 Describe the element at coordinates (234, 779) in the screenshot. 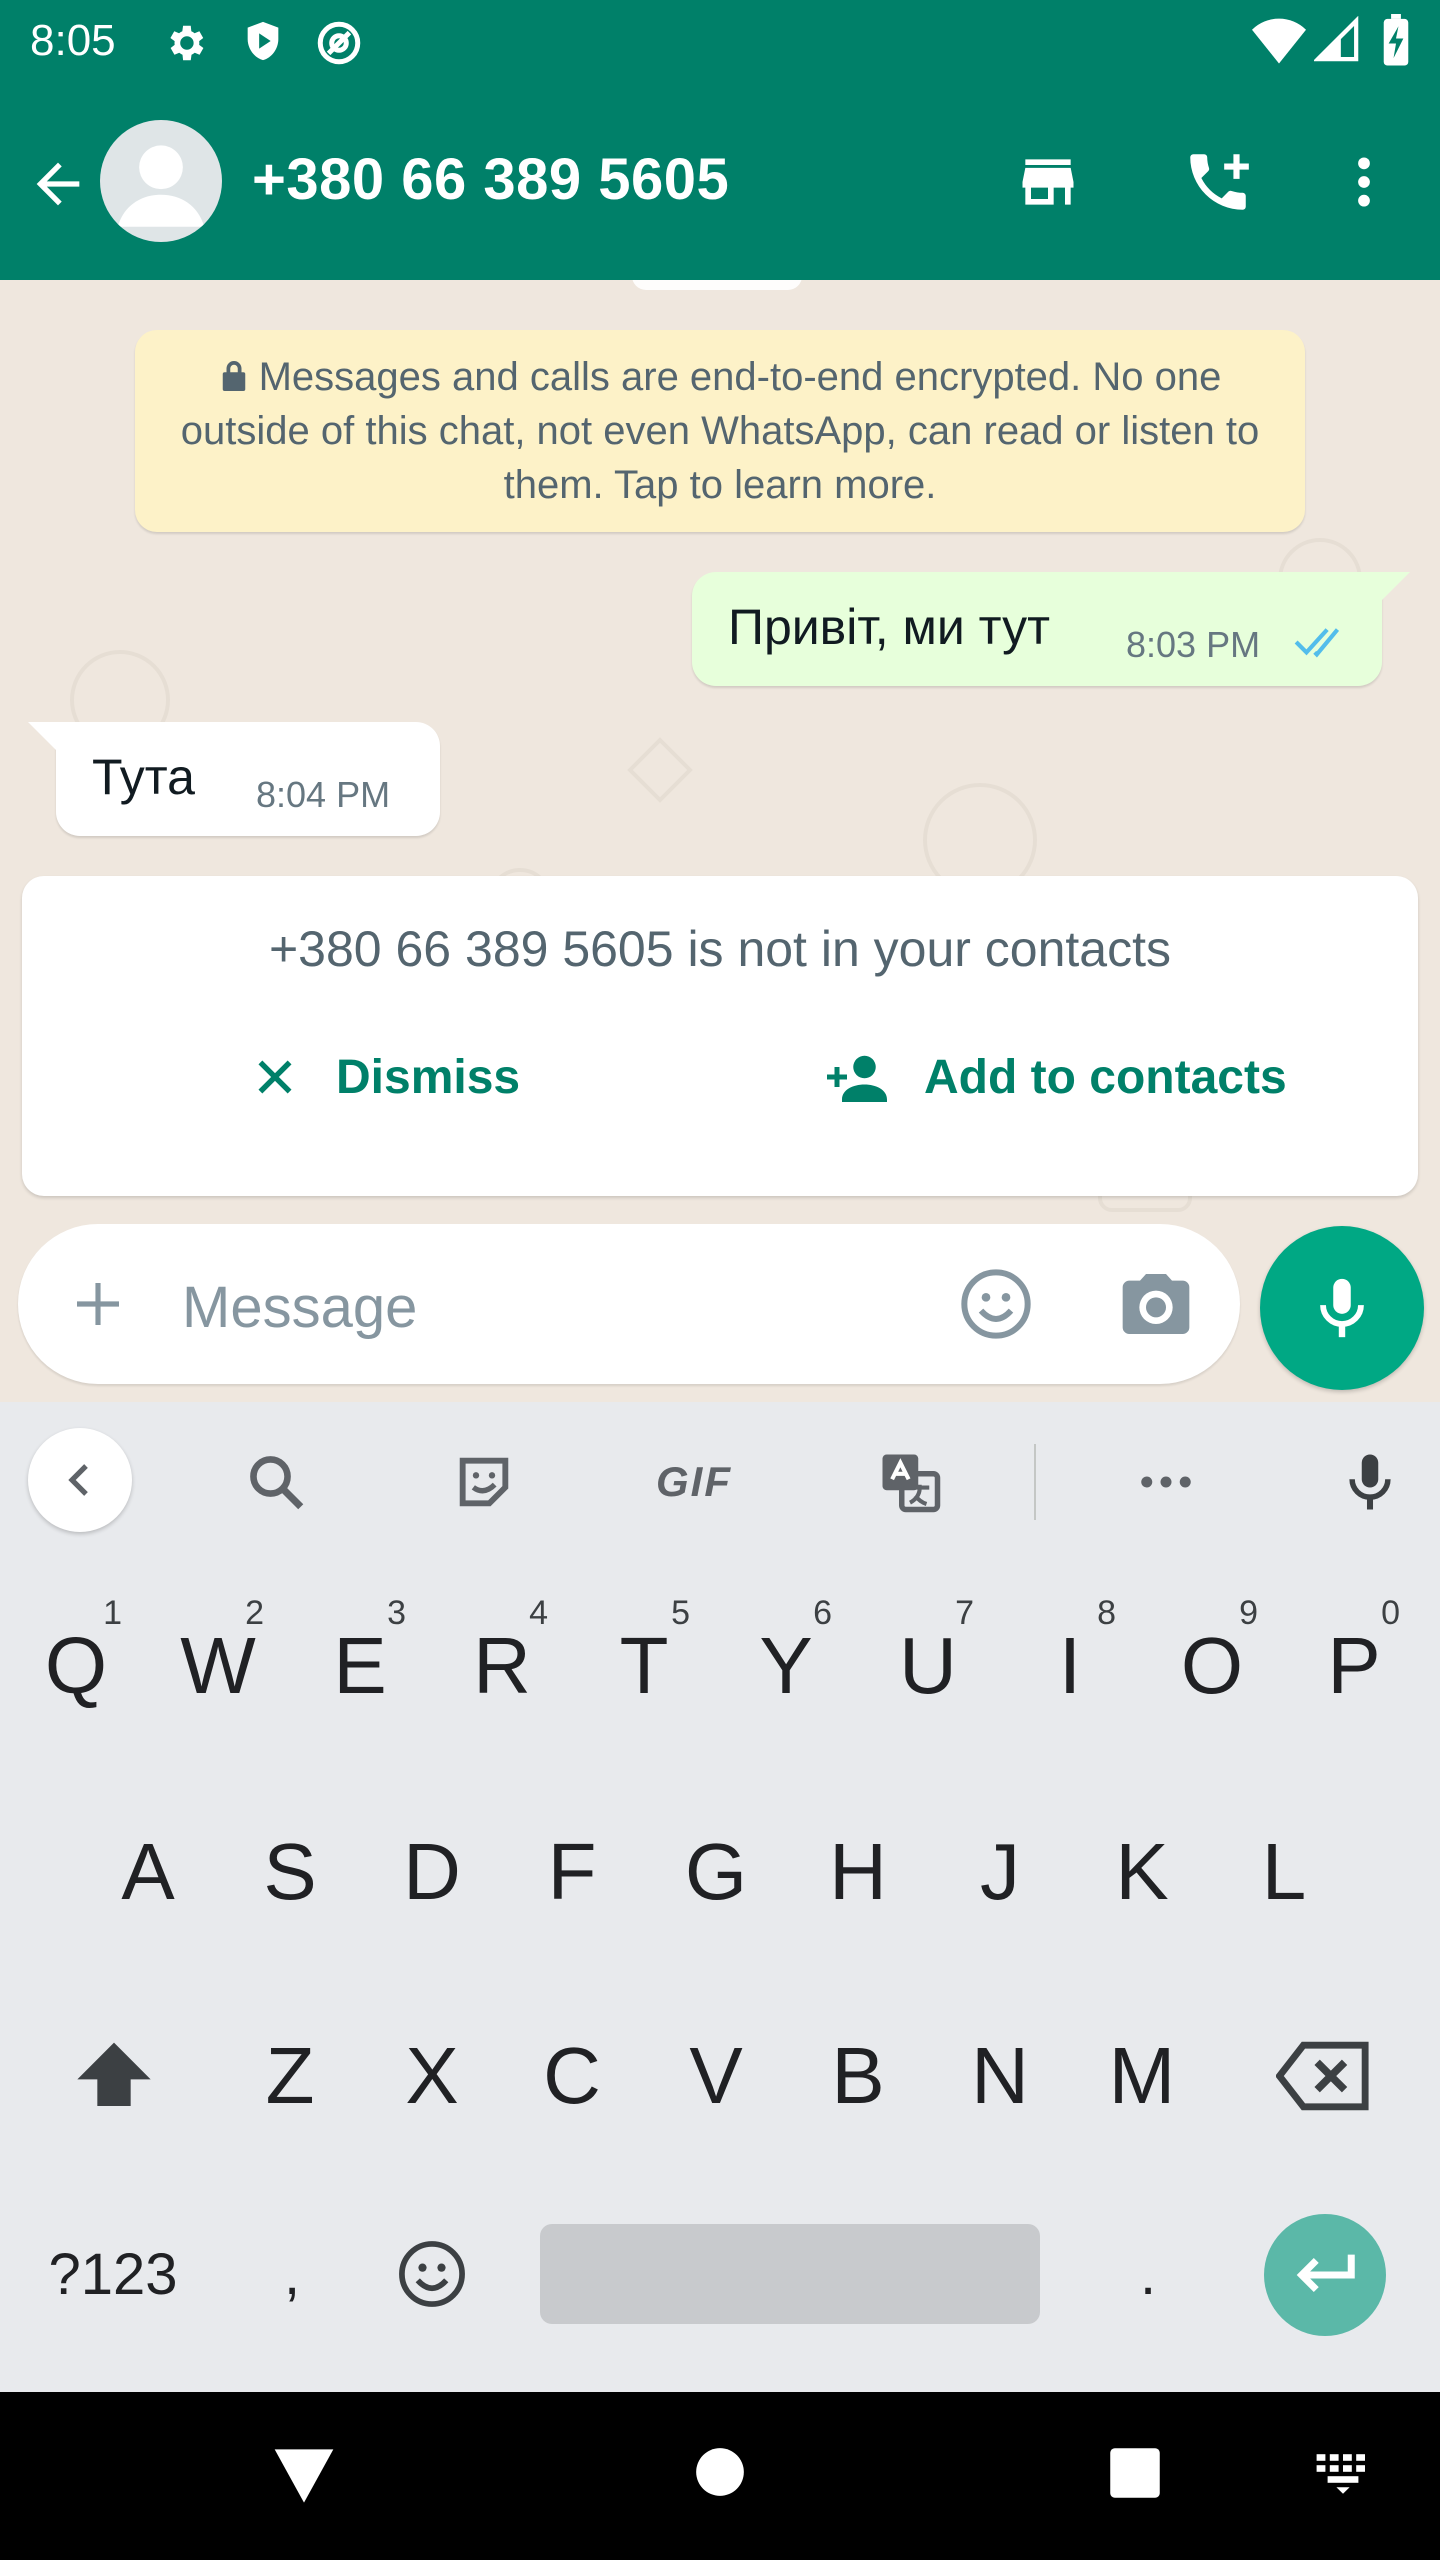

I see `incoming-message: Тута 8:04 PM` at that location.